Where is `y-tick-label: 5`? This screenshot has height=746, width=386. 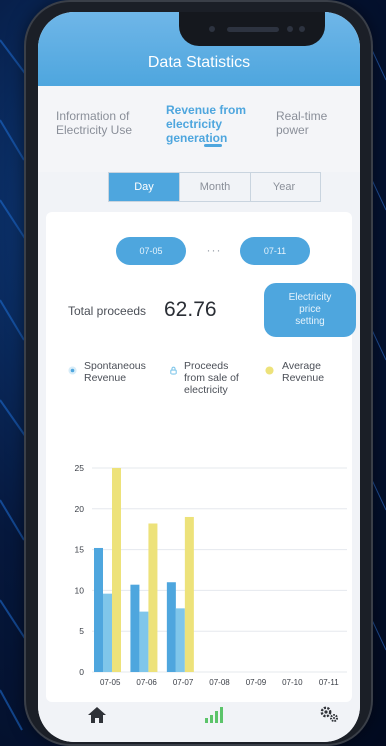
y-tick-label: 5 is located at coordinates (81, 631).